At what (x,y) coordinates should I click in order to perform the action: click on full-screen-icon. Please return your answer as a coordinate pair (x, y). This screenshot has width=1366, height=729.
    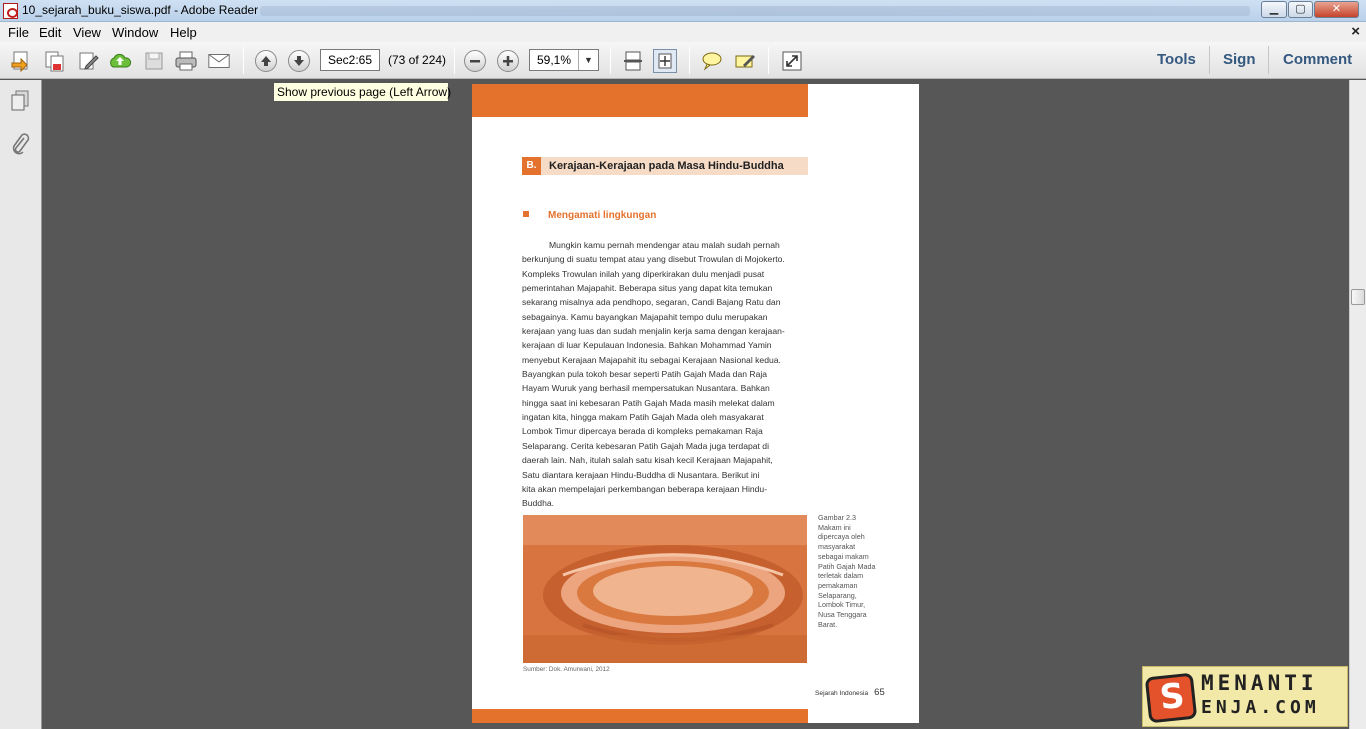
    Looking at the image, I should click on (792, 61).